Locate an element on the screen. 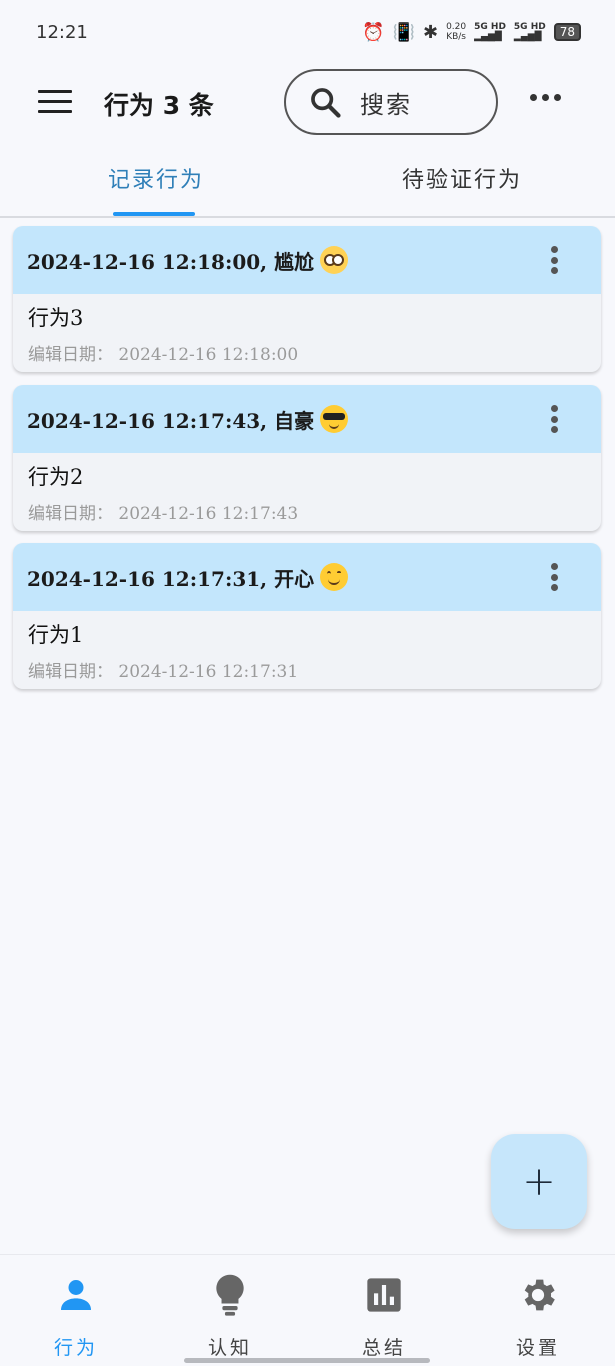 This screenshot has width=615, height=1366. search-icon is located at coordinates (326, 103).